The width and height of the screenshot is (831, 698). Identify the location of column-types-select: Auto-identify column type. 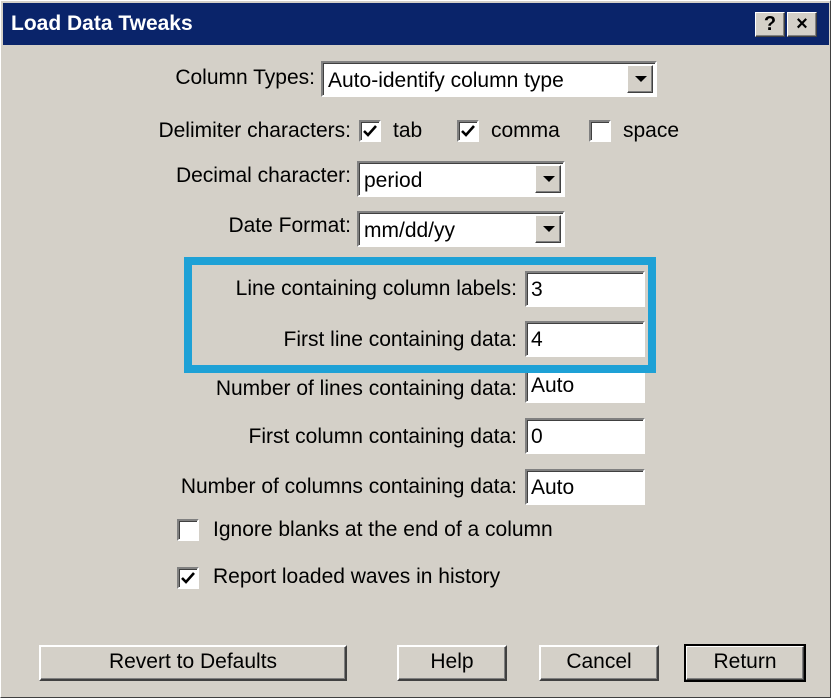
(489, 79).